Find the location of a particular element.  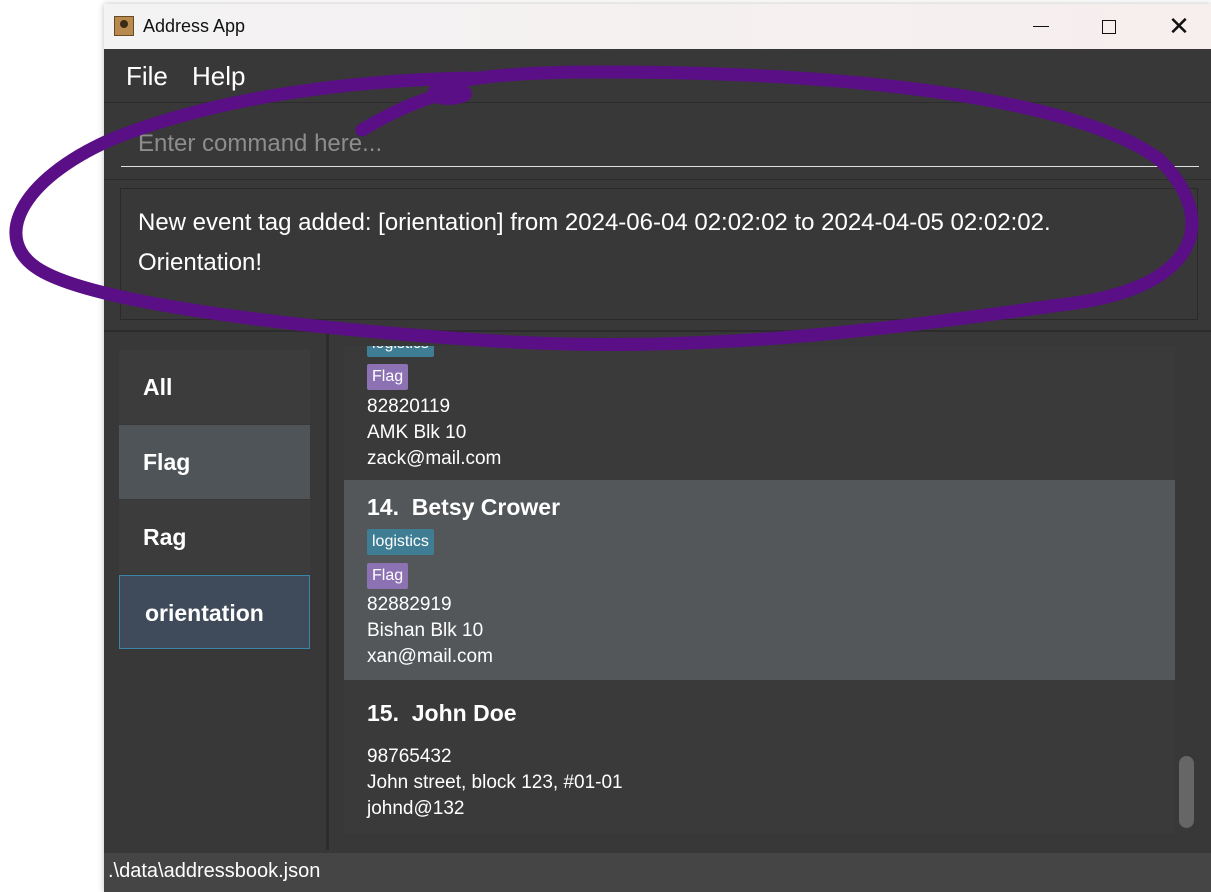

contact-name-text: John Doe is located at coordinates (464, 713).